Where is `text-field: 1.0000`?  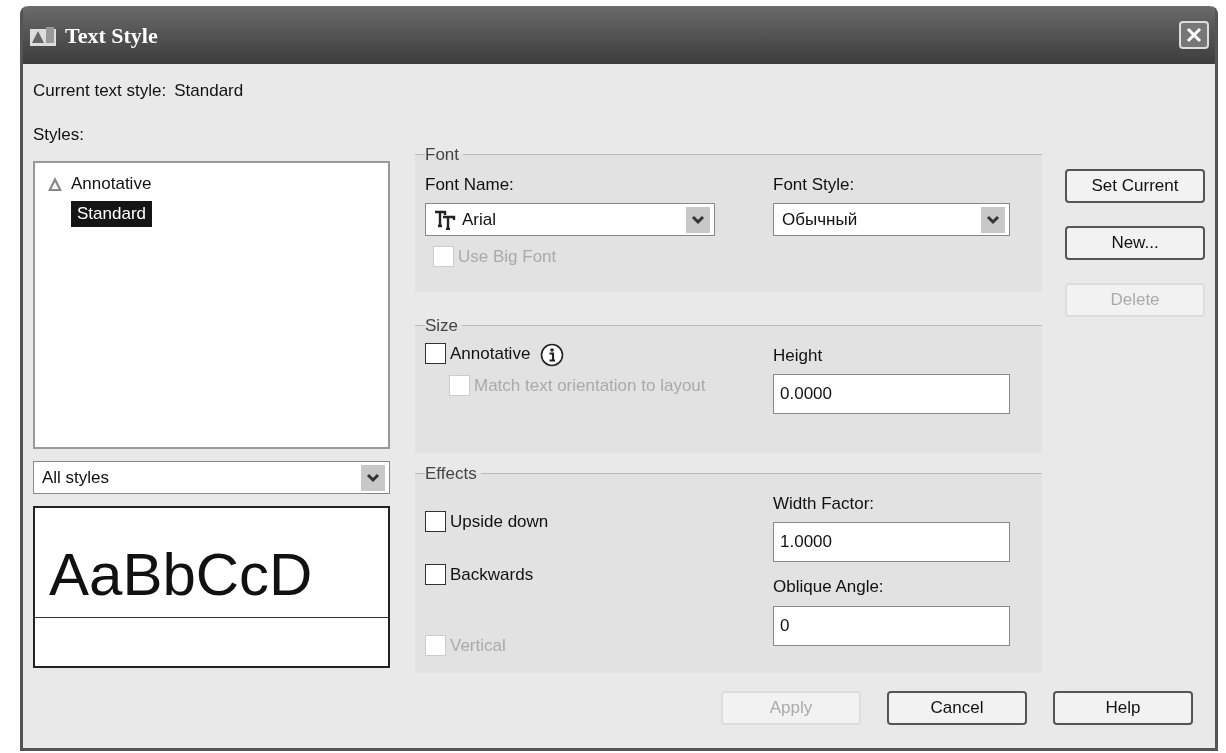
text-field: 1.0000 is located at coordinates (891, 542).